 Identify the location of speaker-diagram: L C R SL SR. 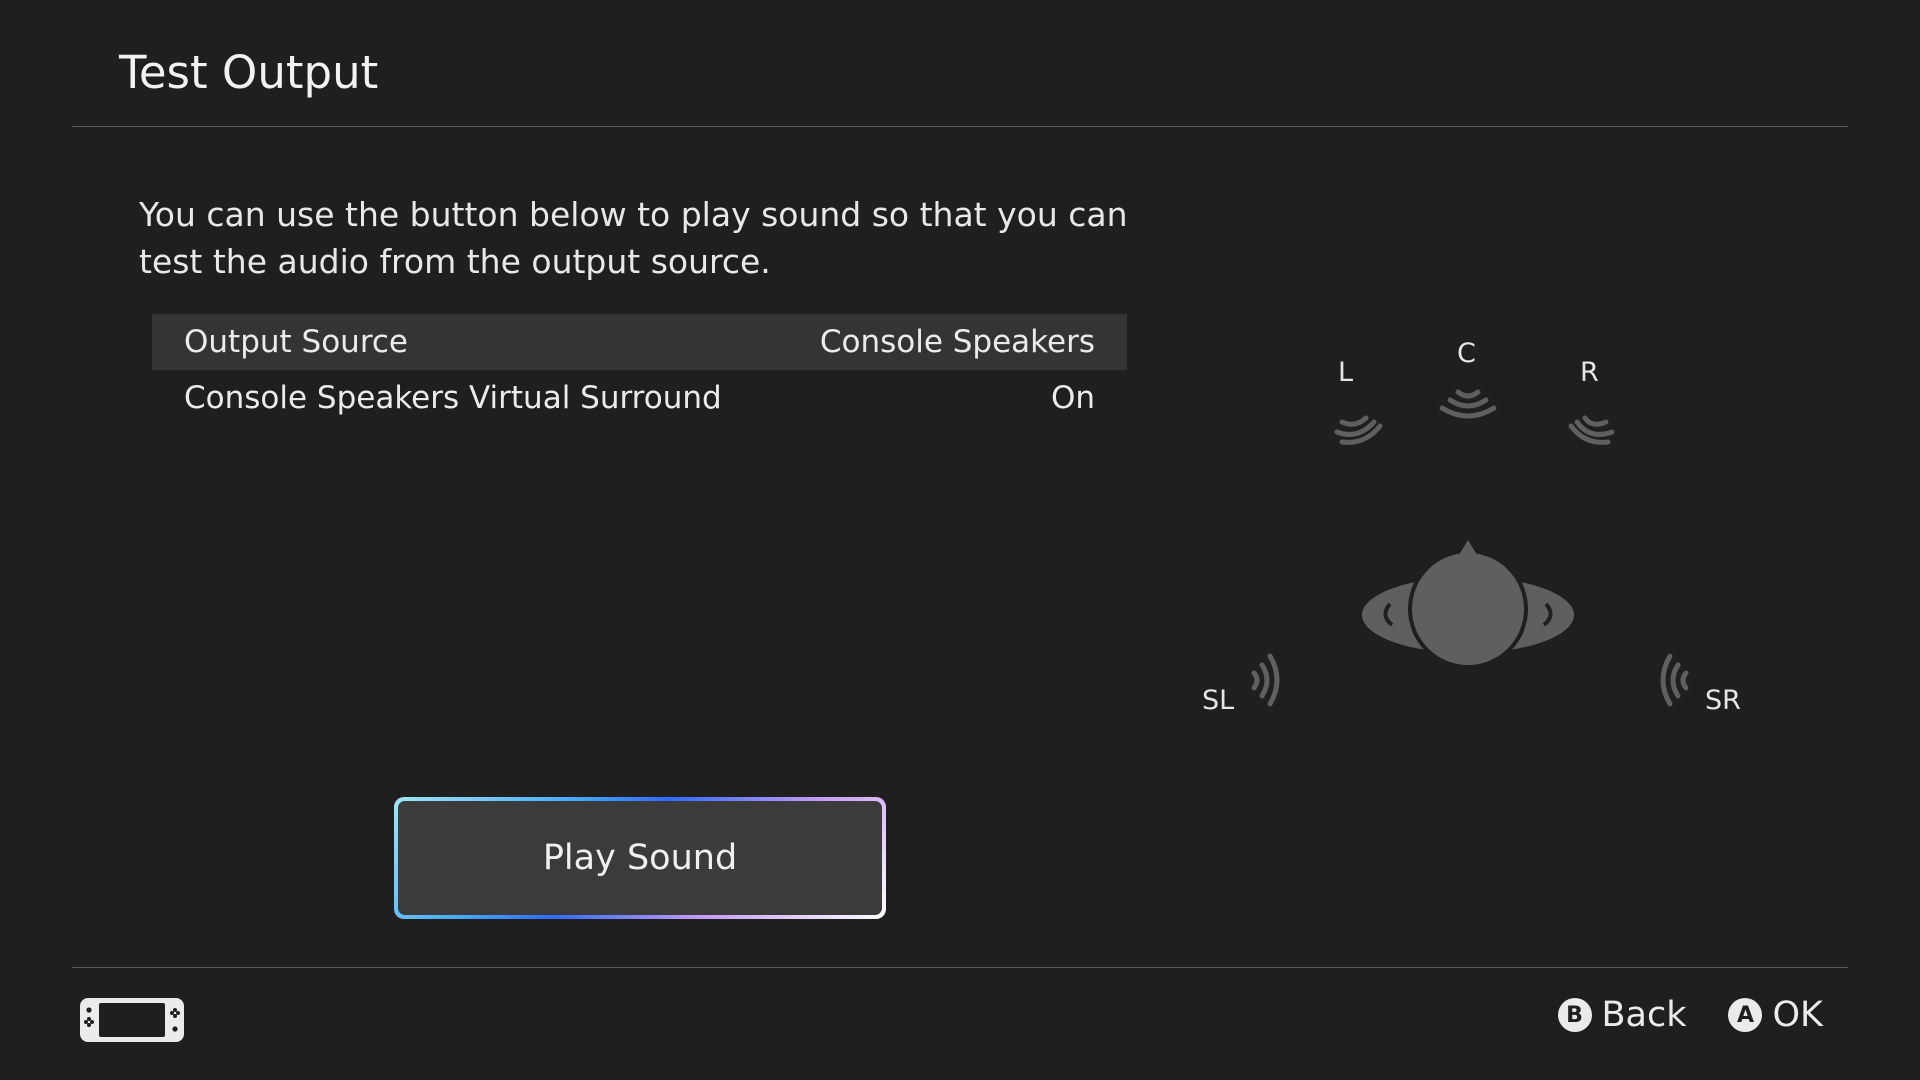
(1480, 530).